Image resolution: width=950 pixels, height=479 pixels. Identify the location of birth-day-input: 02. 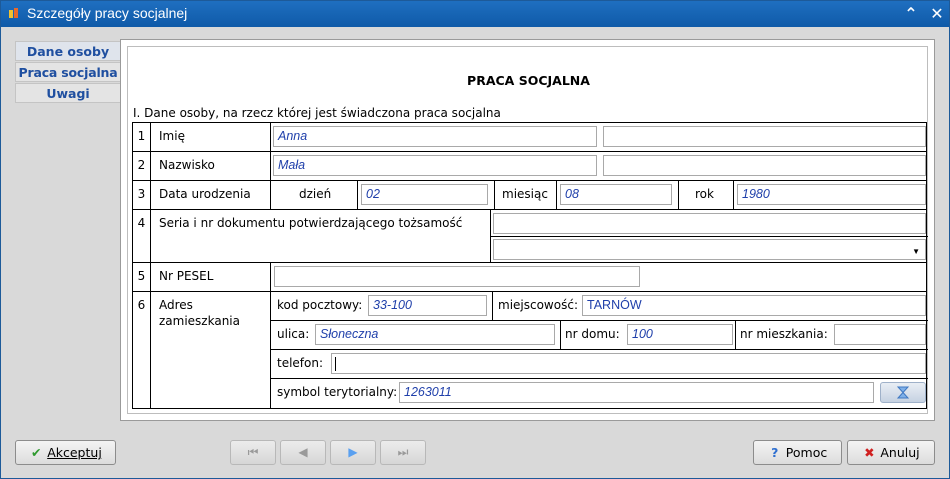
(424, 194).